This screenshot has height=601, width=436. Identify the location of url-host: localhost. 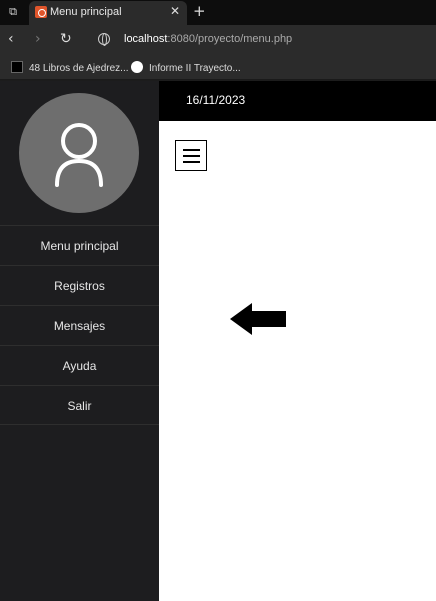
(146, 39).